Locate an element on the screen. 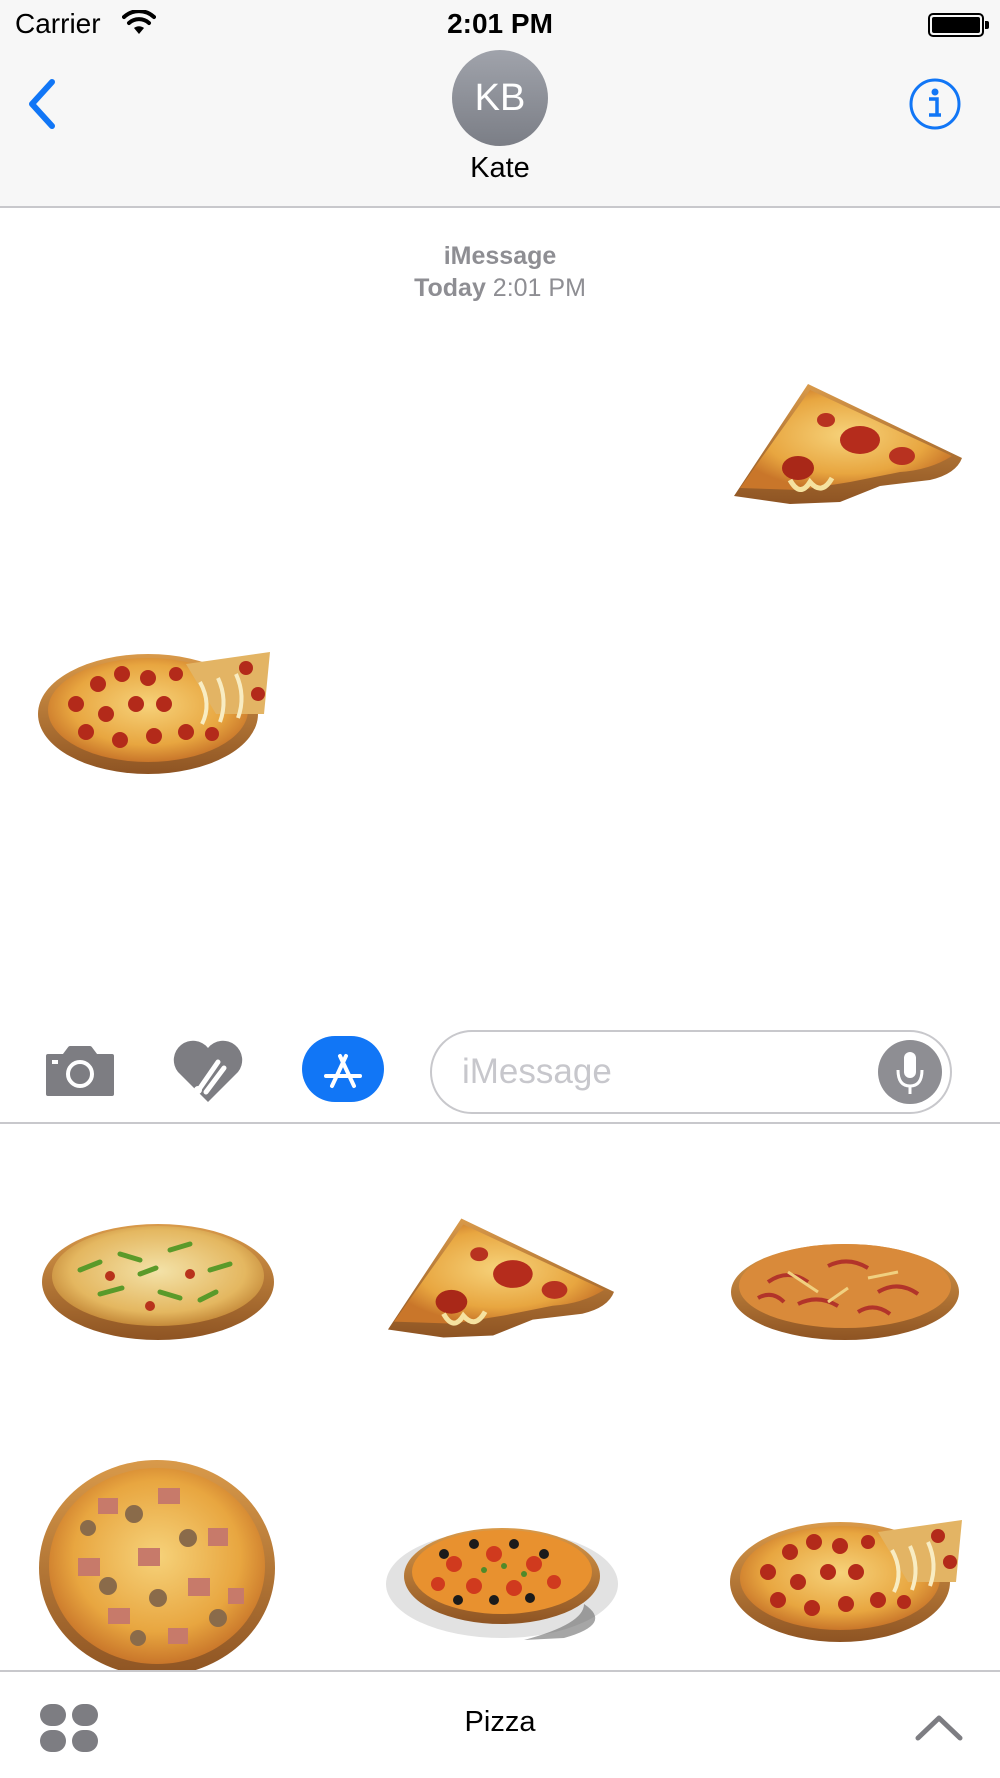 The width and height of the screenshot is (1000, 1778). contact-name: Kate is located at coordinates (500, 168).